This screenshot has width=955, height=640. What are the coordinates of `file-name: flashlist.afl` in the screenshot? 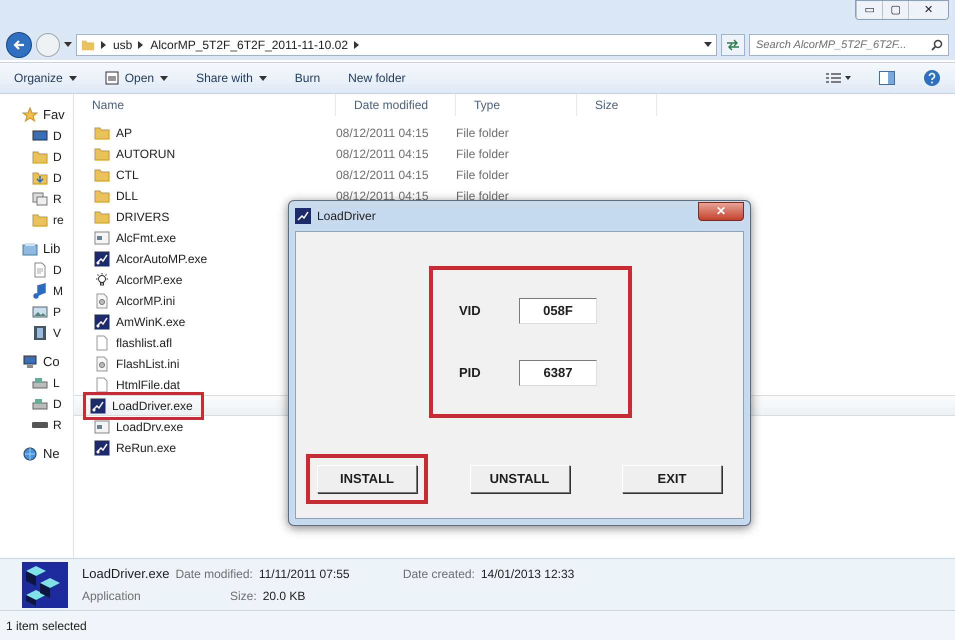 It's located at (144, 343).